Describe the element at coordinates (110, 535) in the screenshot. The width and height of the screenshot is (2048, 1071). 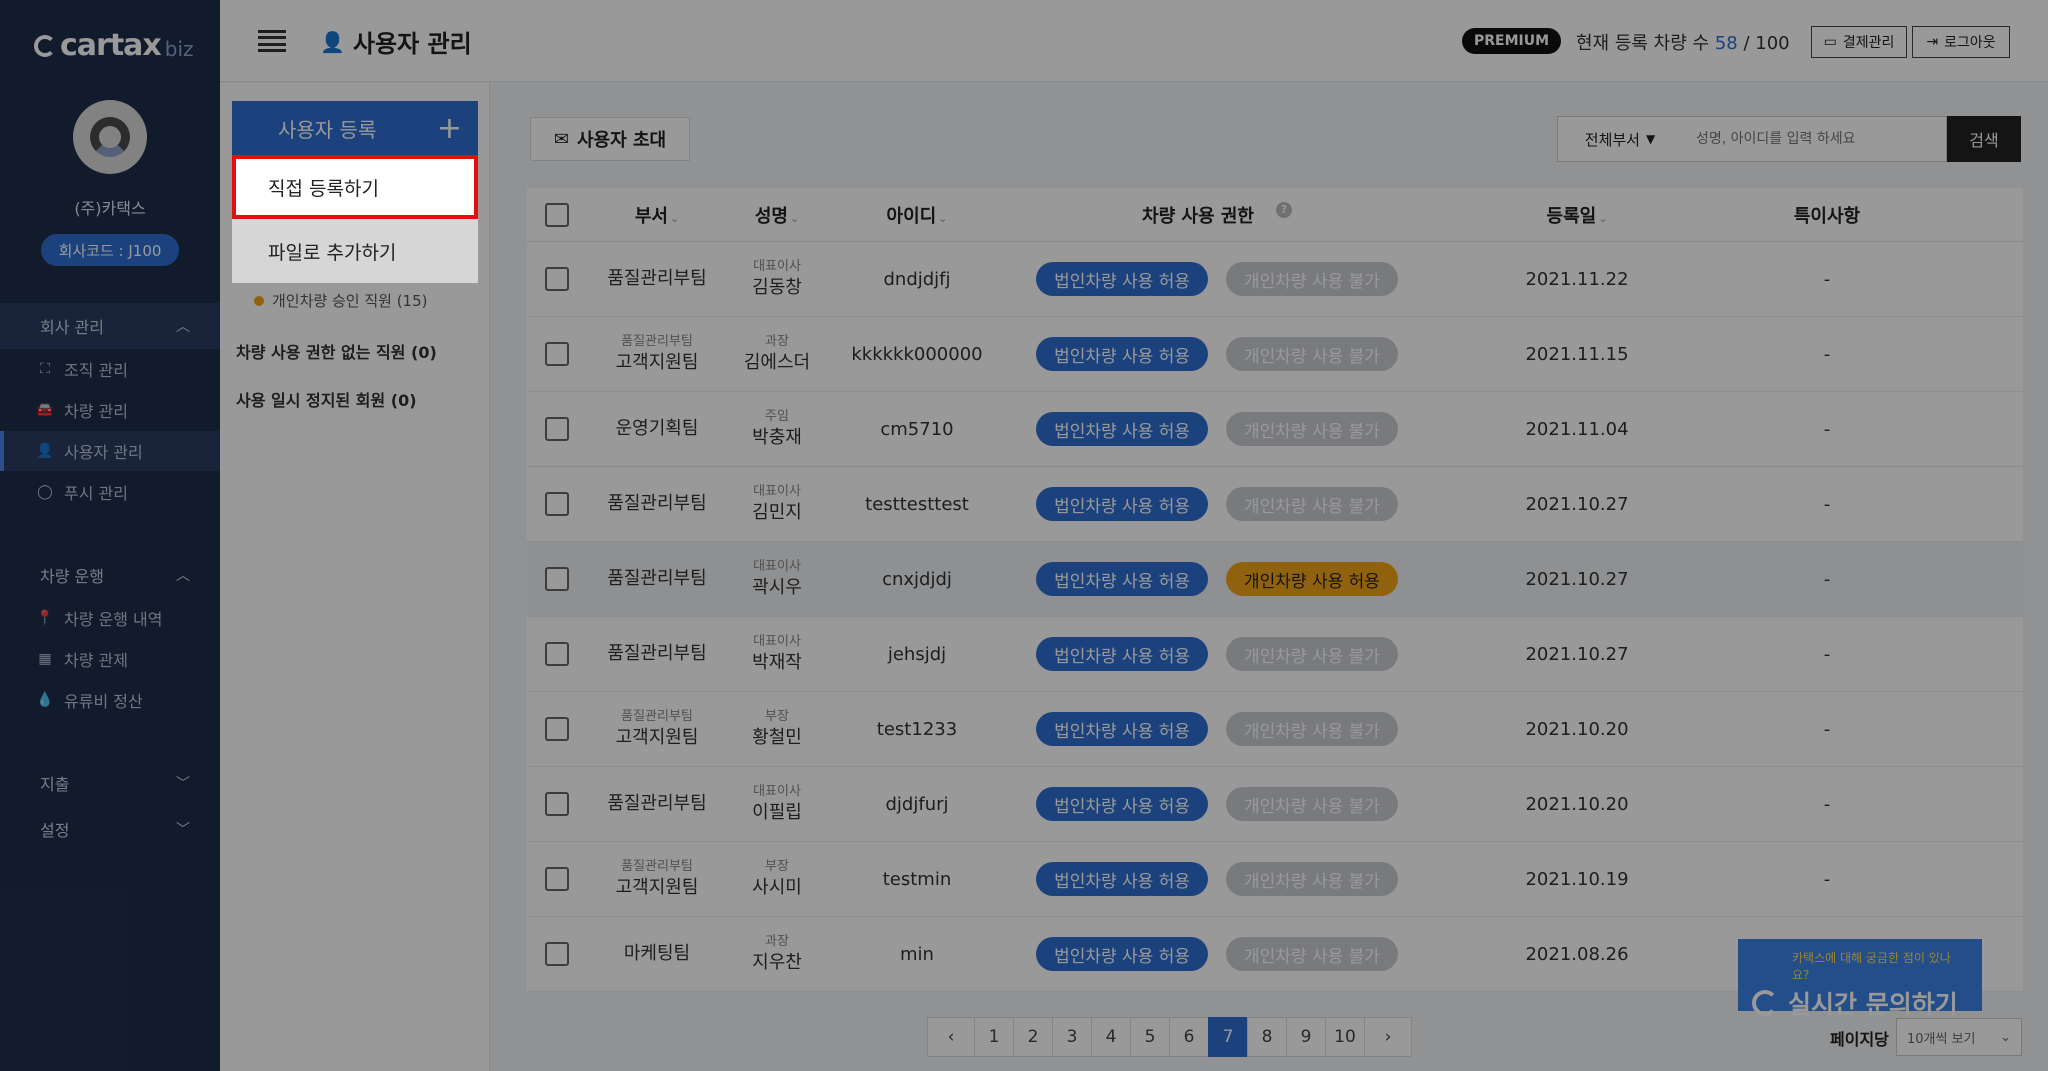
I see `dim-overlay-sidebar` at that location.